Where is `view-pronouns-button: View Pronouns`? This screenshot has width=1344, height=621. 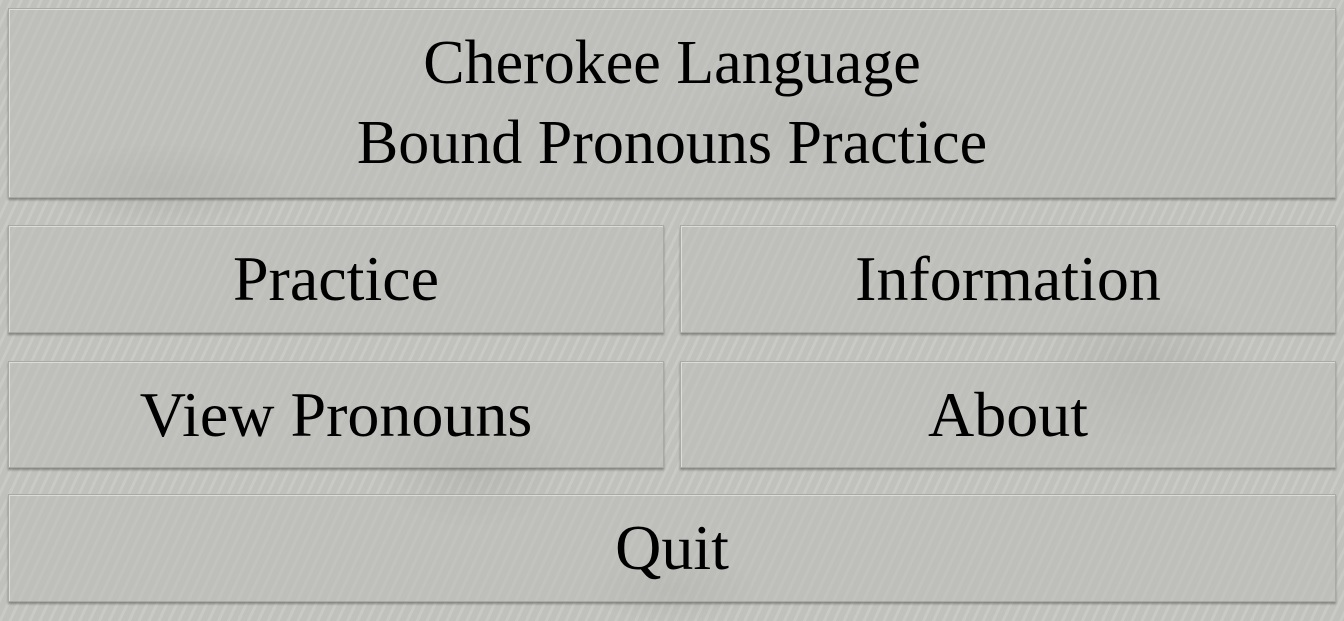
view-pronouns-button: View Pronouns is located at coordinates (336, 414).